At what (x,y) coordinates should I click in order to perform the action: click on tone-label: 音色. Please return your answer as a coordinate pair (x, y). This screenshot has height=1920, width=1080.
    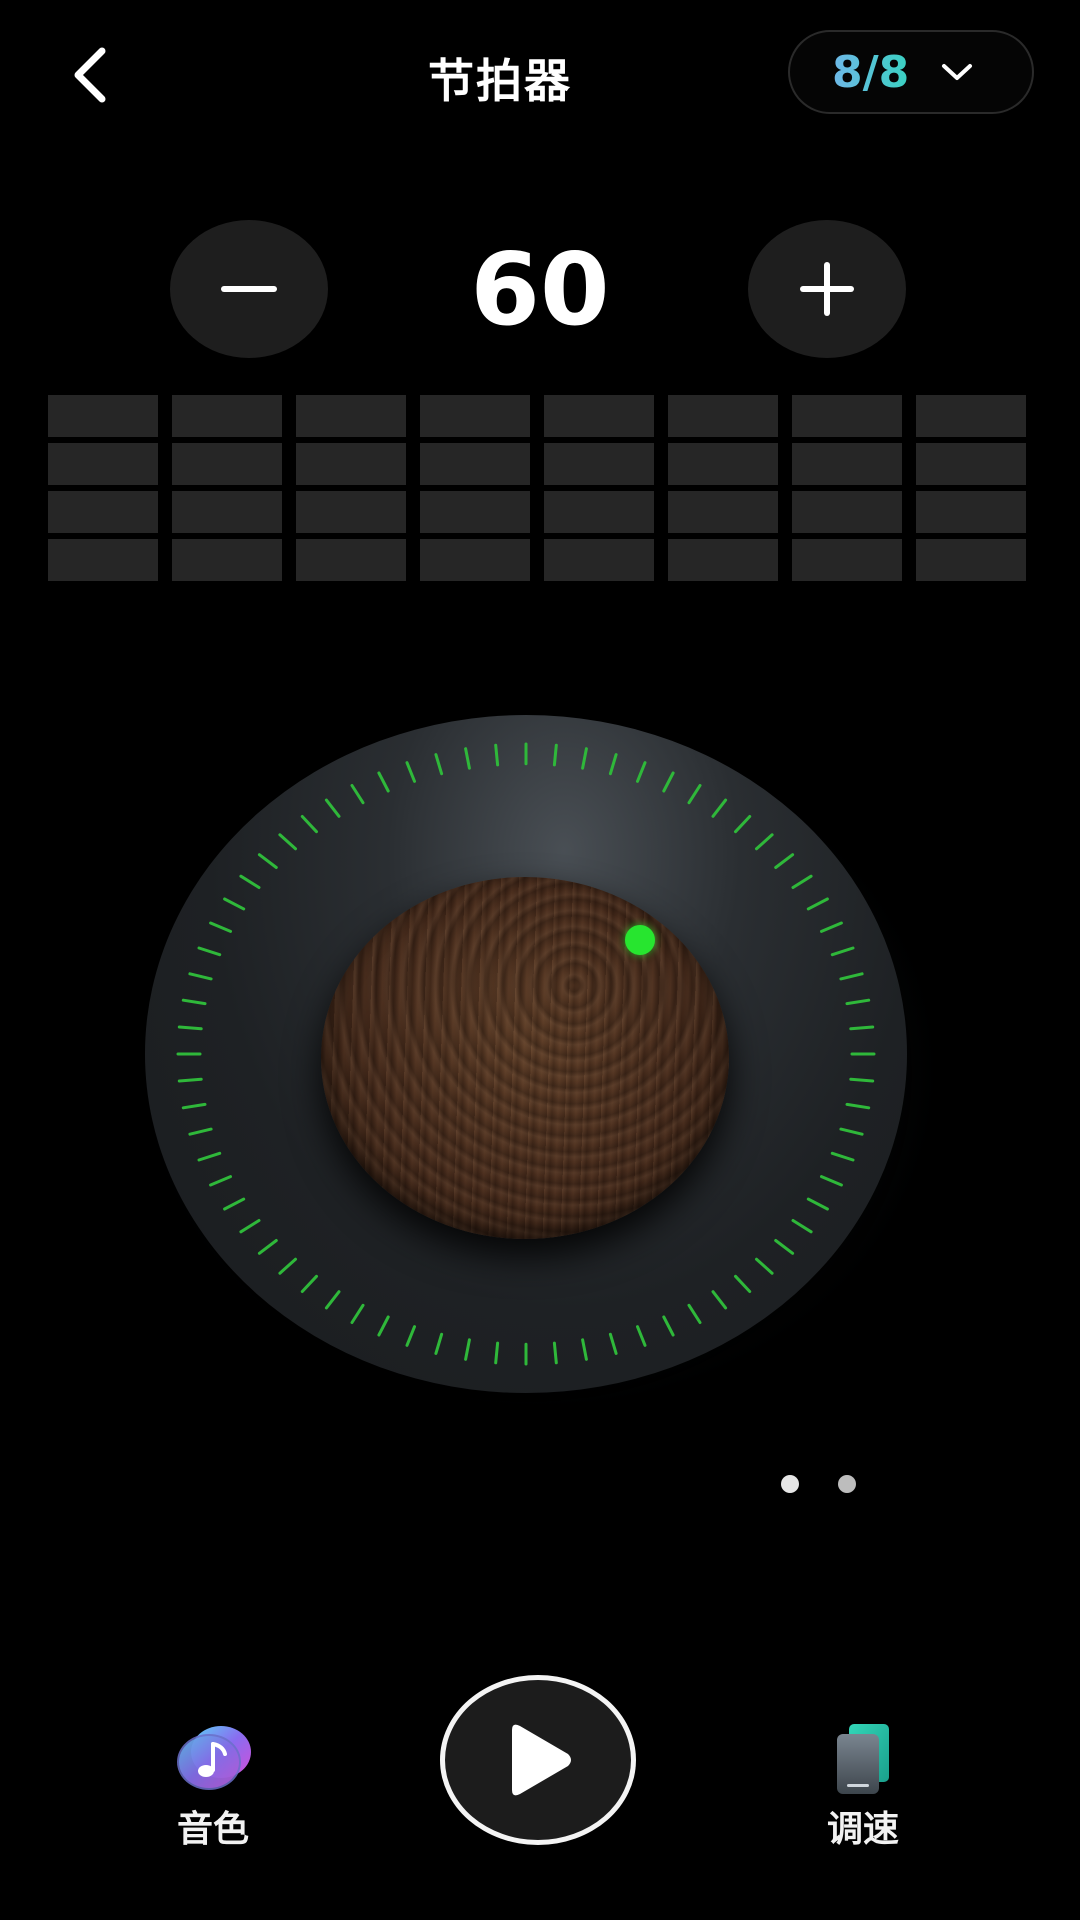
    Looking at the image, I should click on (212, 1829).